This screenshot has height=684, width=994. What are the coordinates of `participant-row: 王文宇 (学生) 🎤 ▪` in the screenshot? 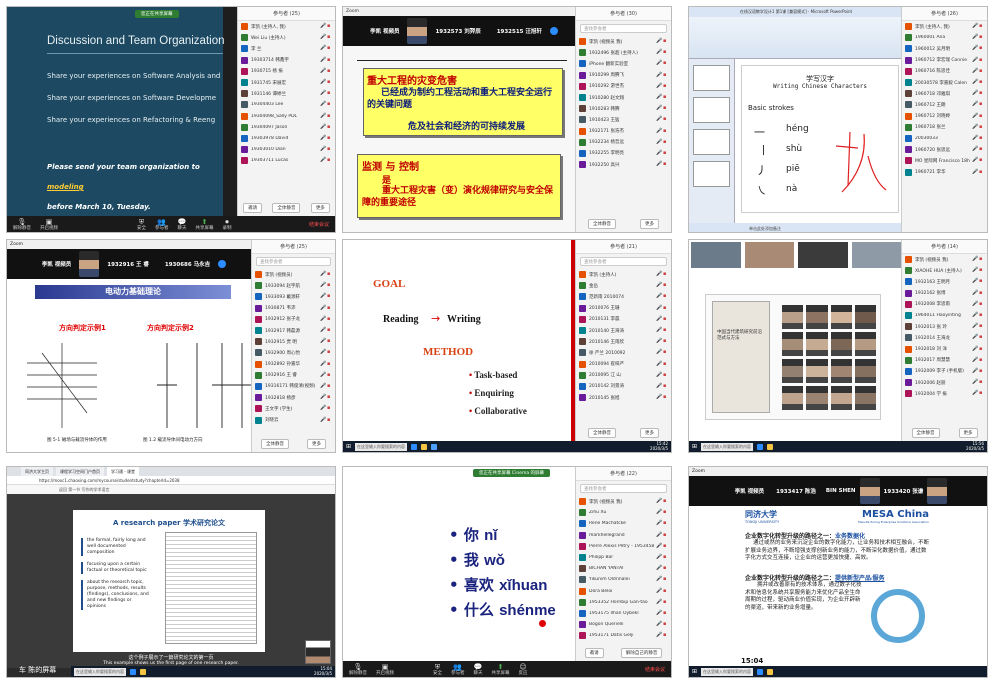 It's located at (293, 408).